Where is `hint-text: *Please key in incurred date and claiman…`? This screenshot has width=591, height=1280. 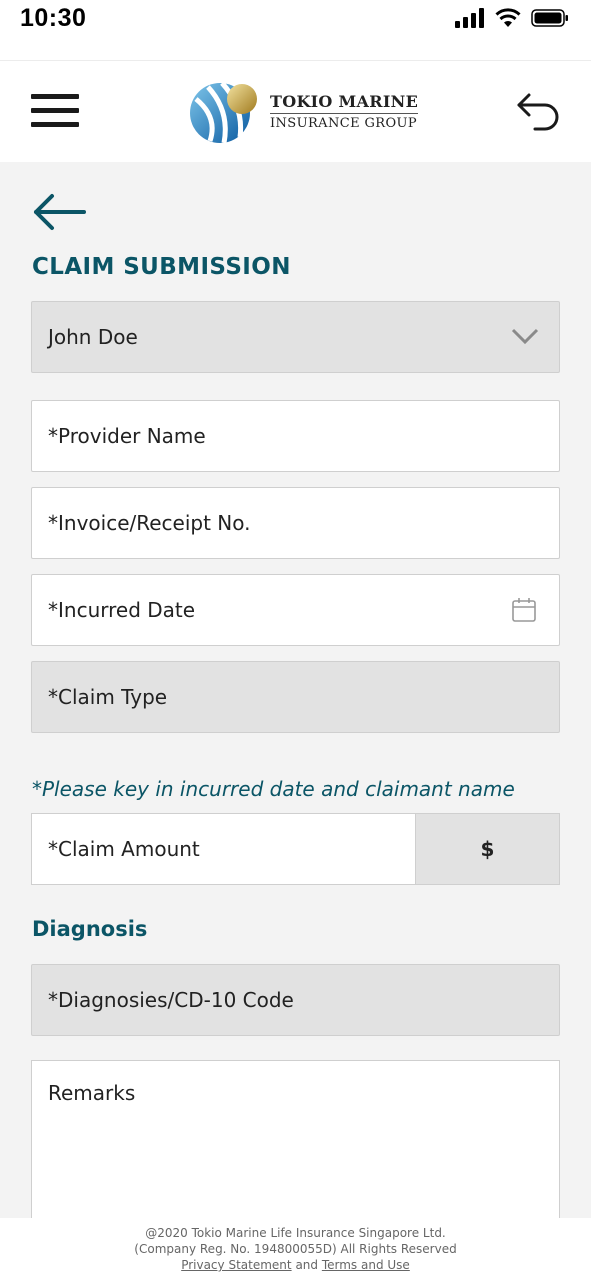 hint-text: *Please key in incurred date and claiman… is located at coordinates (273, 789).